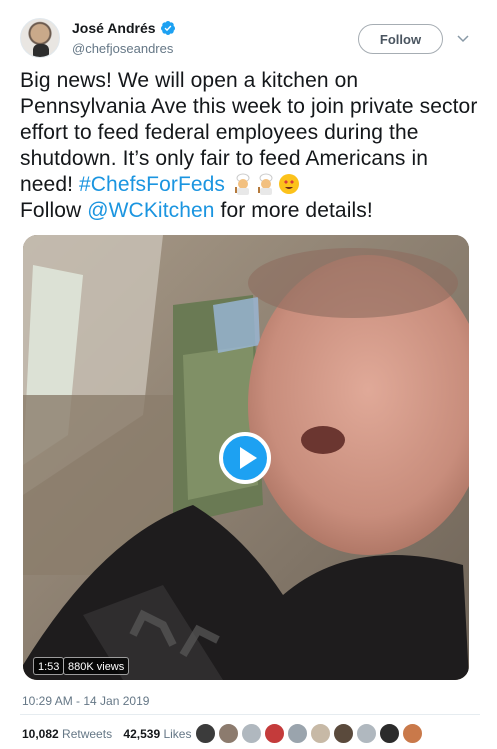 This screenshot has height=749, width=497. What do you see at coordinates (87, 734) in the screenshot?
I see `retweets-label: Retweets` at bounding box center [87, 734].